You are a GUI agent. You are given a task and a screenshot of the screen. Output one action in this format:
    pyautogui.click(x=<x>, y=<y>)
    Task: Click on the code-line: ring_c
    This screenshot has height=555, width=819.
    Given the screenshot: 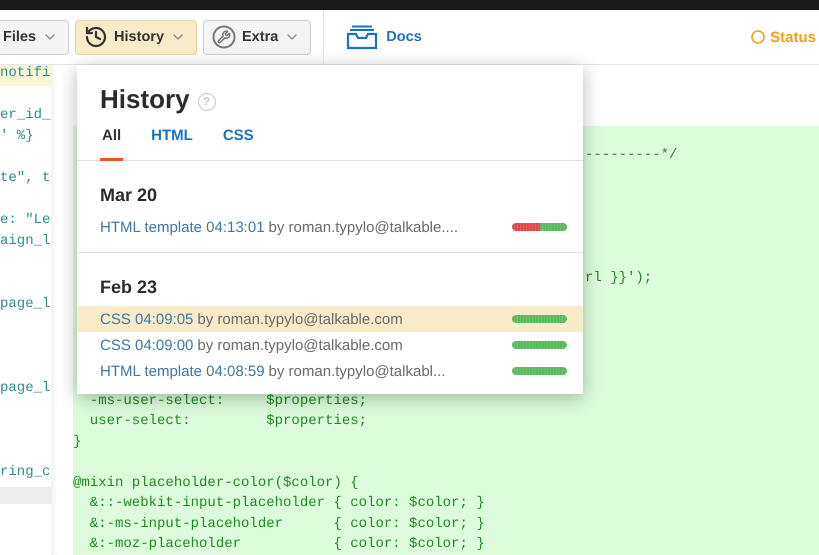 What is the action you would take?
    pyautogui.click(x=25, y=473)
    